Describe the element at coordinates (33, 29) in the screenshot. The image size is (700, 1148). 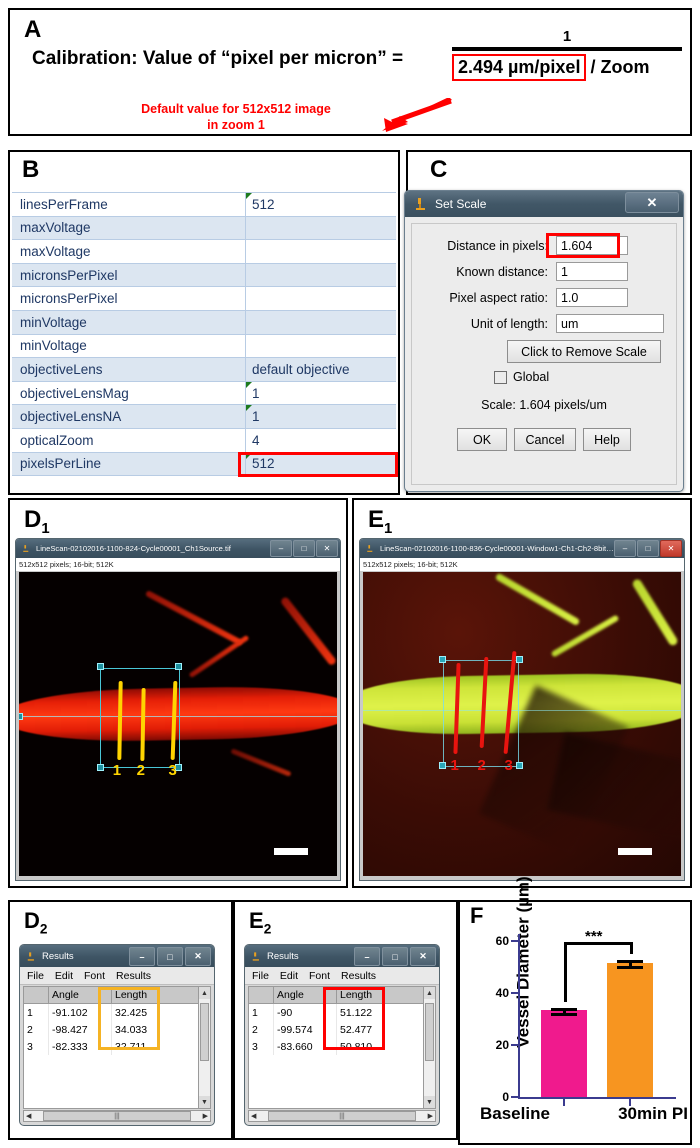
I see `panel-a-label: A` at that location.